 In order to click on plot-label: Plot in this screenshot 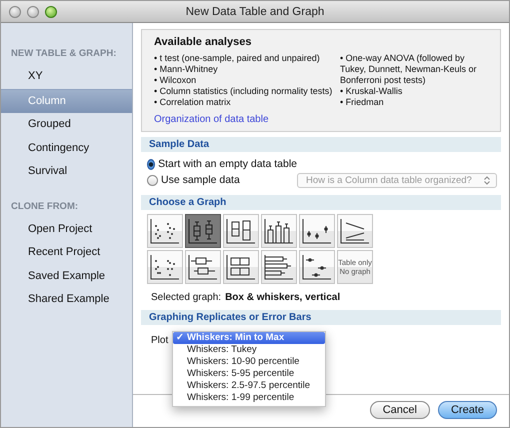, I will do `click(159, 340)`.